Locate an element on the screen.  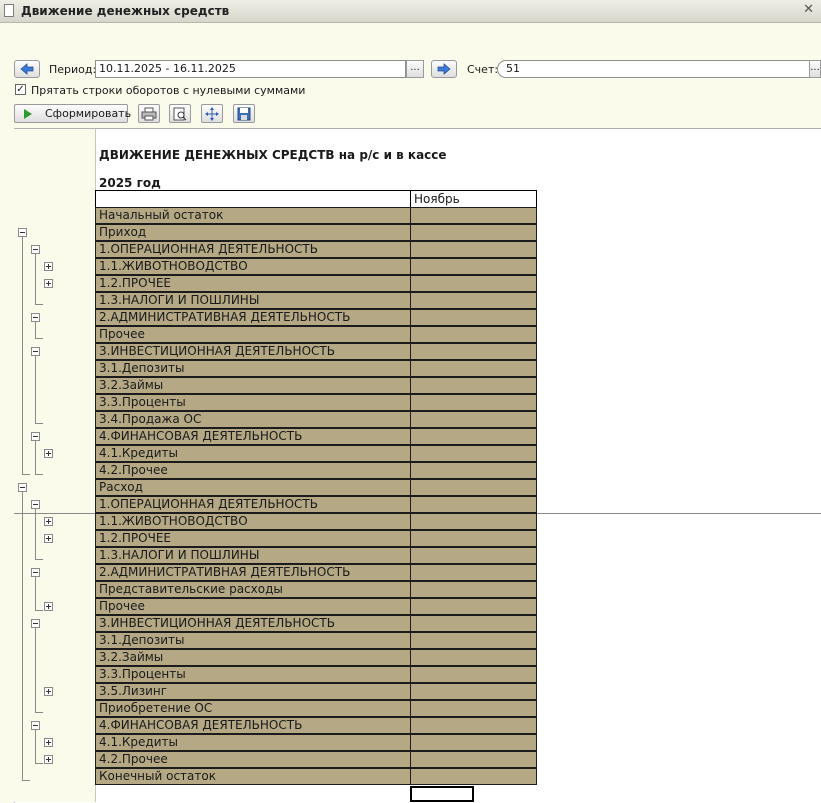
preview-button is located at coordinates (180, 113).